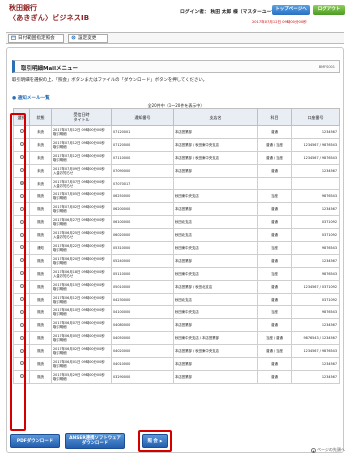 The height and width of the screenshot is (459, 350). What do you see at coordinates (81, 312) in the screenshot?
I see `datetime-title-cell: 2017年06月10日 09時00分00秒 取引明細` at bounding box center [81, 312].